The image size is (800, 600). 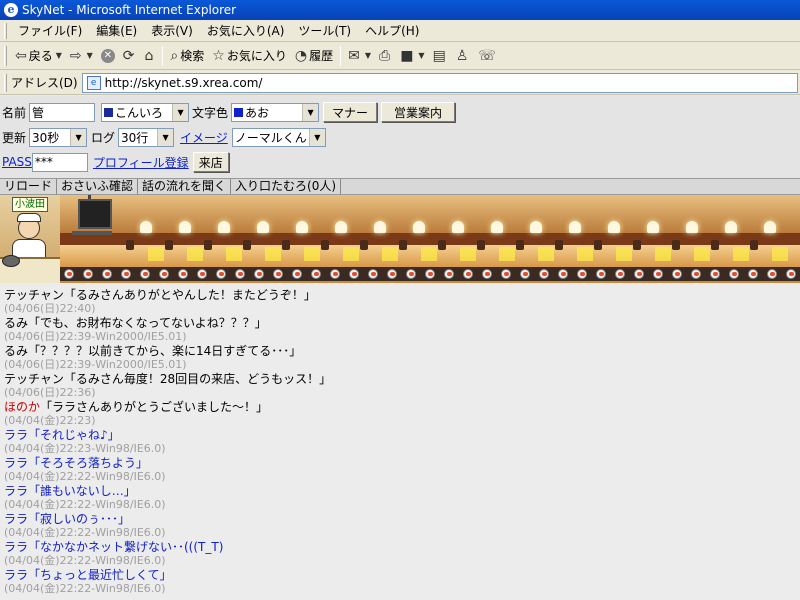 I want to click on image-select: ノーマルくん ▼, so click(x=278, y=137).